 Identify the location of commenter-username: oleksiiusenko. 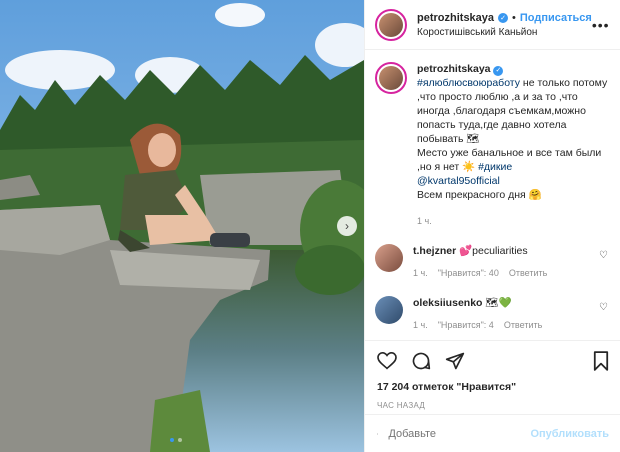
(447, 303).